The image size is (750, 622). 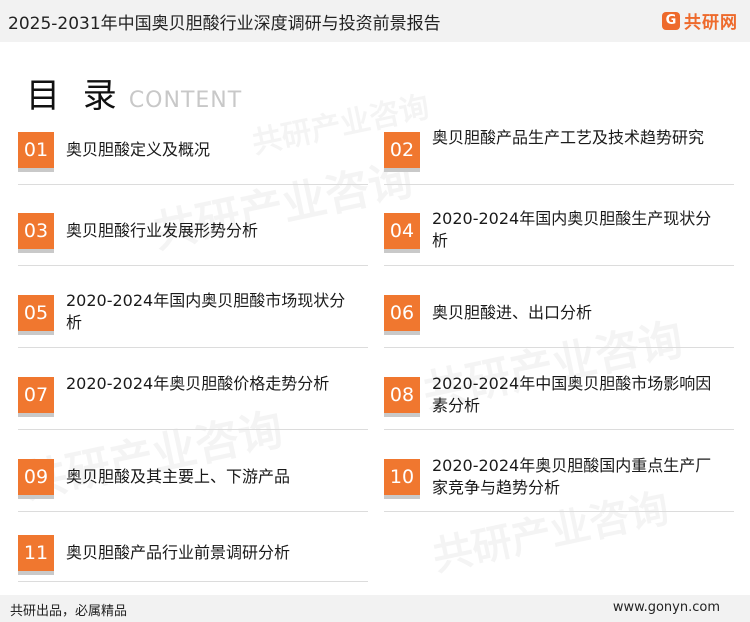 I want to click on item-number: 07, so click(x=36, y=397).